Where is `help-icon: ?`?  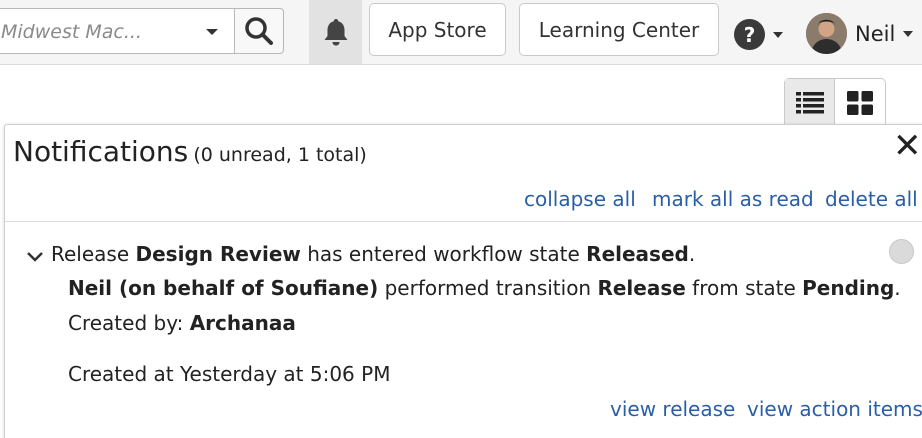
help-icon: ? is located at coordinates (749, 34).